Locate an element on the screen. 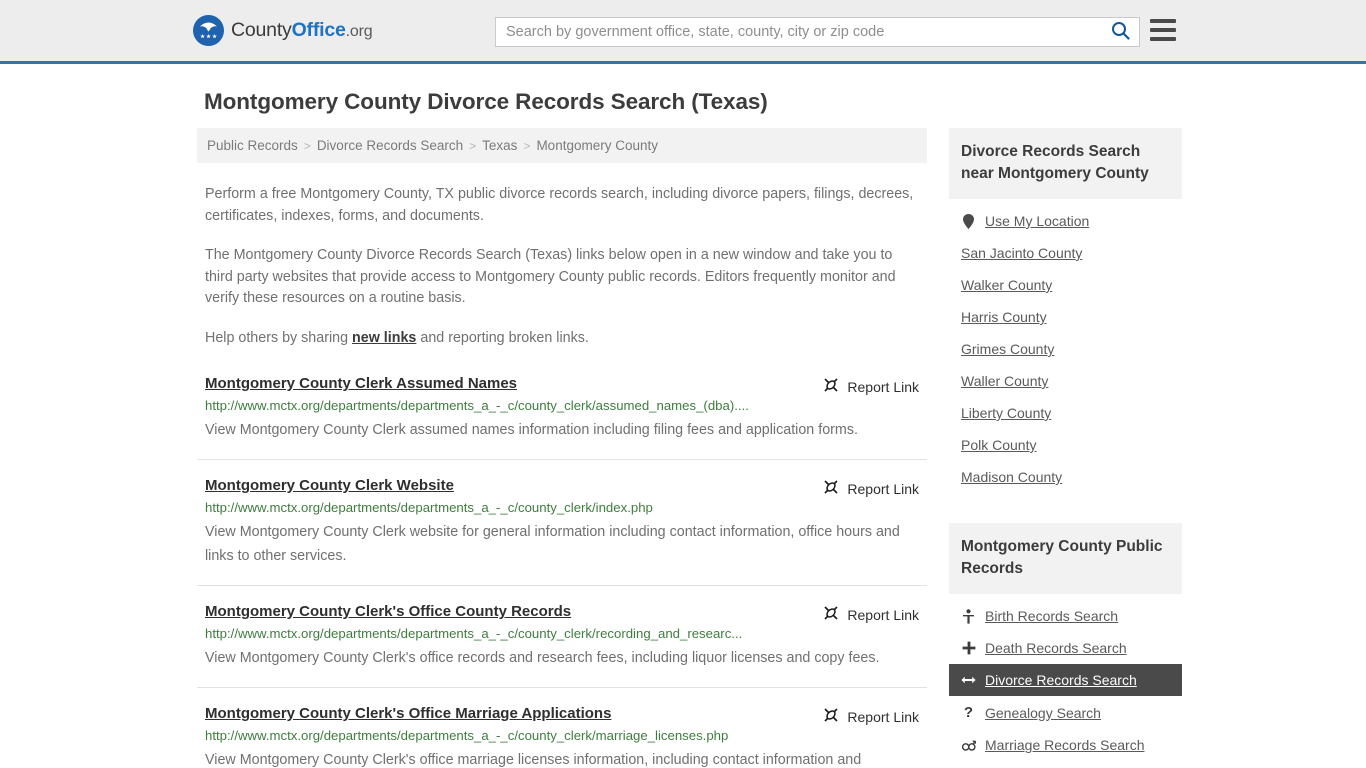  sidebar-item-death-records-search: Death Records Search is located at coordinates (1065, 648).